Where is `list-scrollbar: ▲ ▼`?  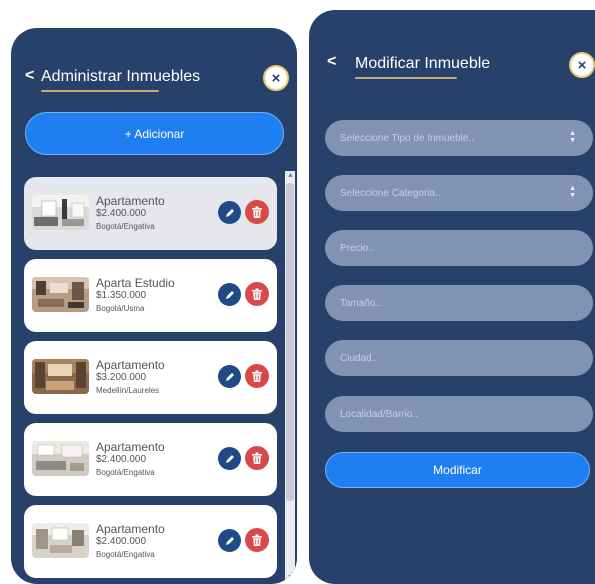 list-scrollbar: ▲ ▼ is located at coordinates (290, 376).